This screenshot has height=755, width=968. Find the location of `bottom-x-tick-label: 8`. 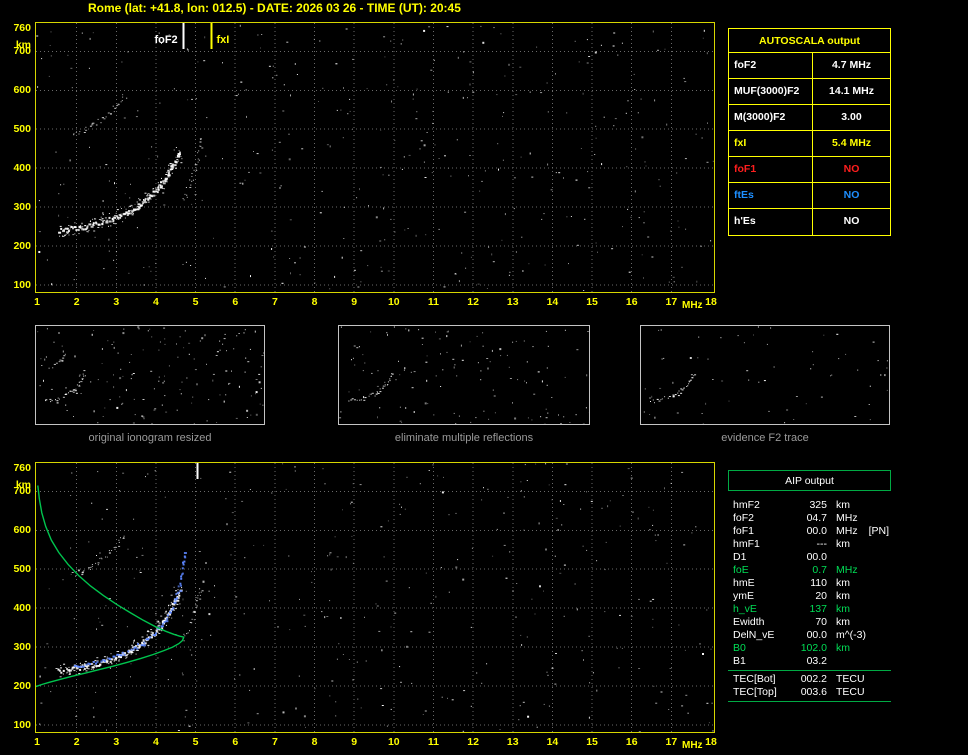

bottom-x-tick-label: 8 is located at coordinates (314, 742).